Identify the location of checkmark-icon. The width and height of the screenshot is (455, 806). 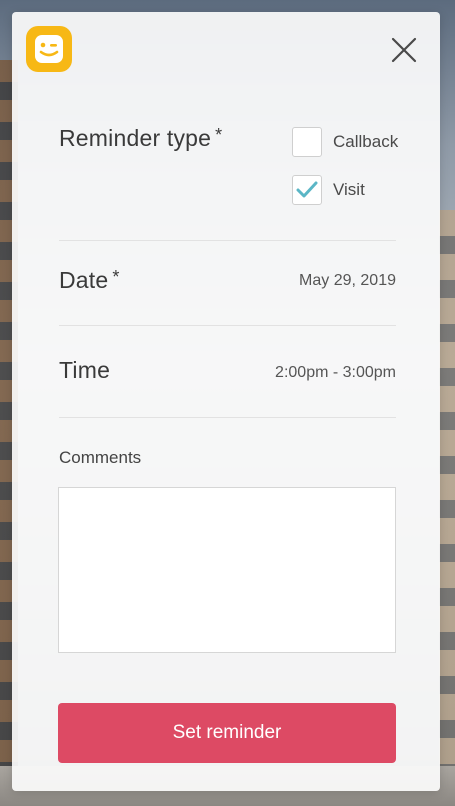
(307, 189).